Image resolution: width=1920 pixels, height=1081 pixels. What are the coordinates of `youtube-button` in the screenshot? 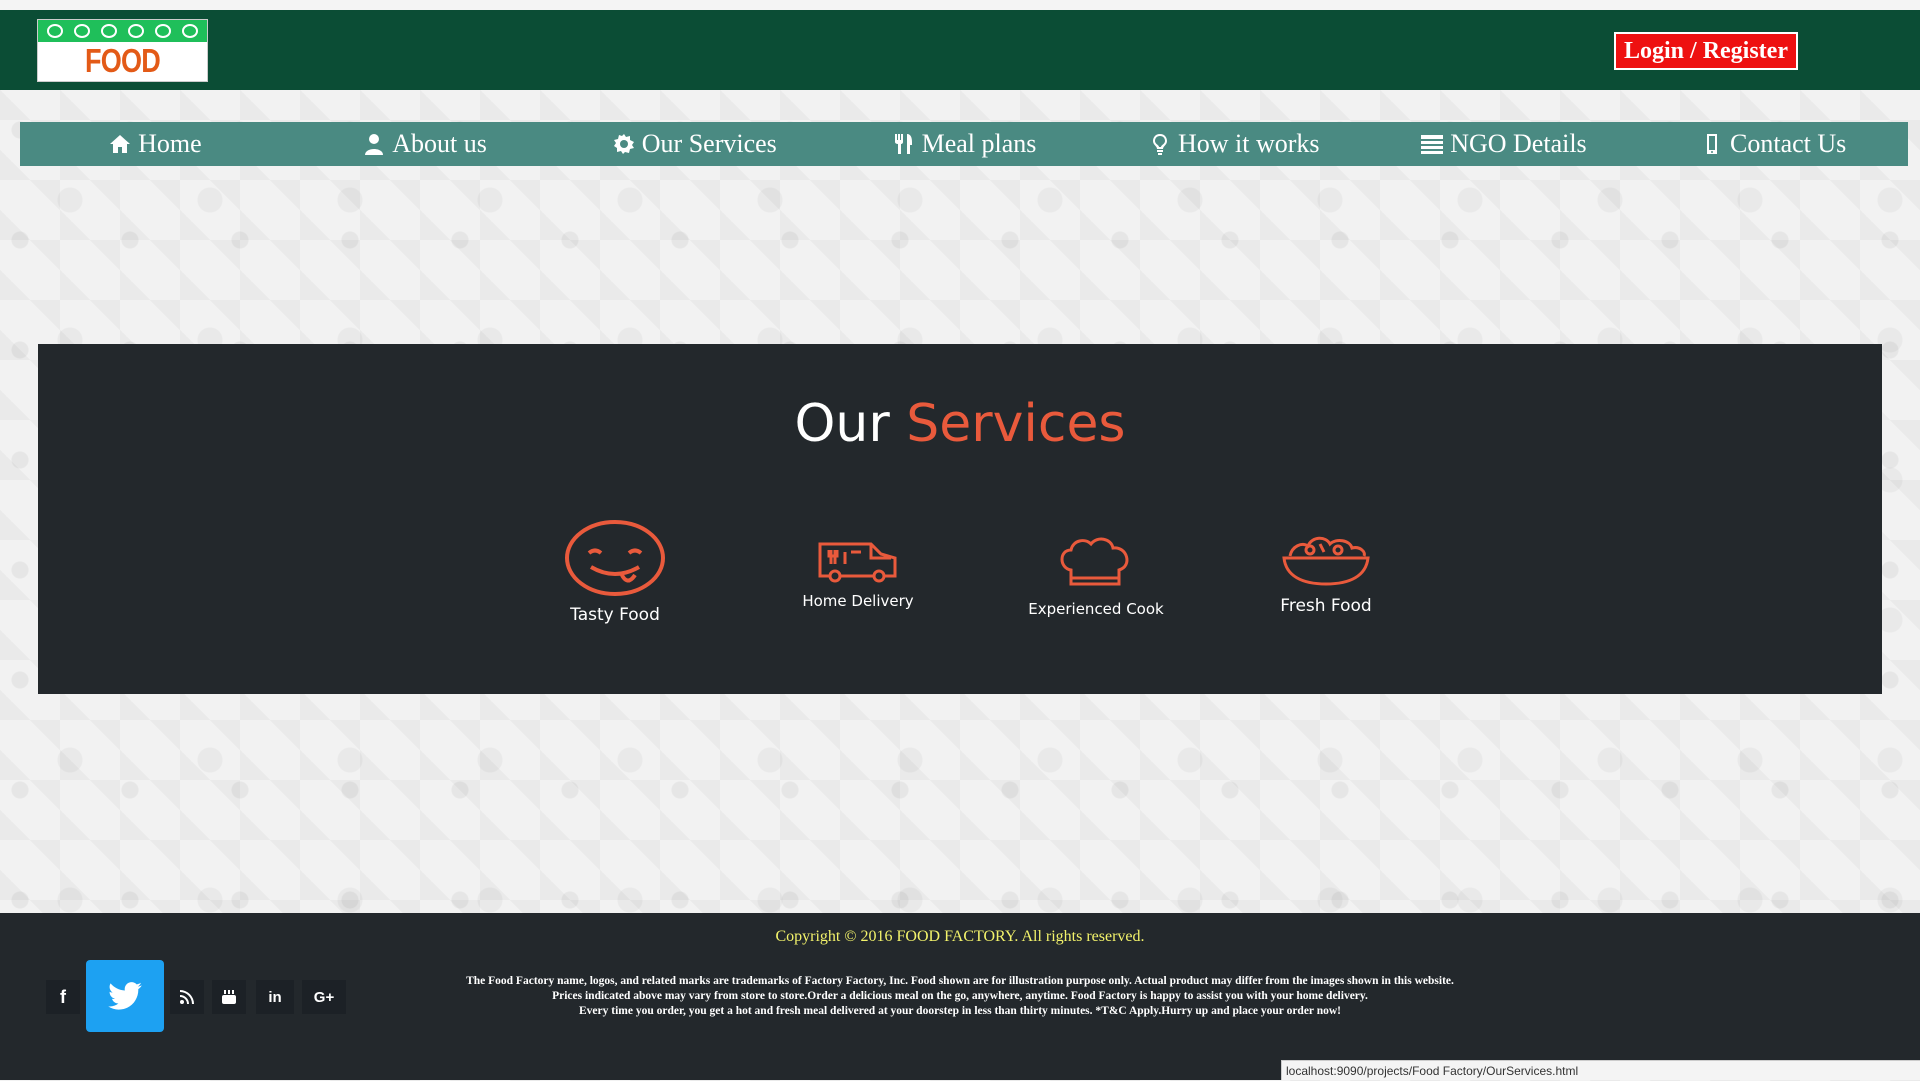 It's located at (229, 997).